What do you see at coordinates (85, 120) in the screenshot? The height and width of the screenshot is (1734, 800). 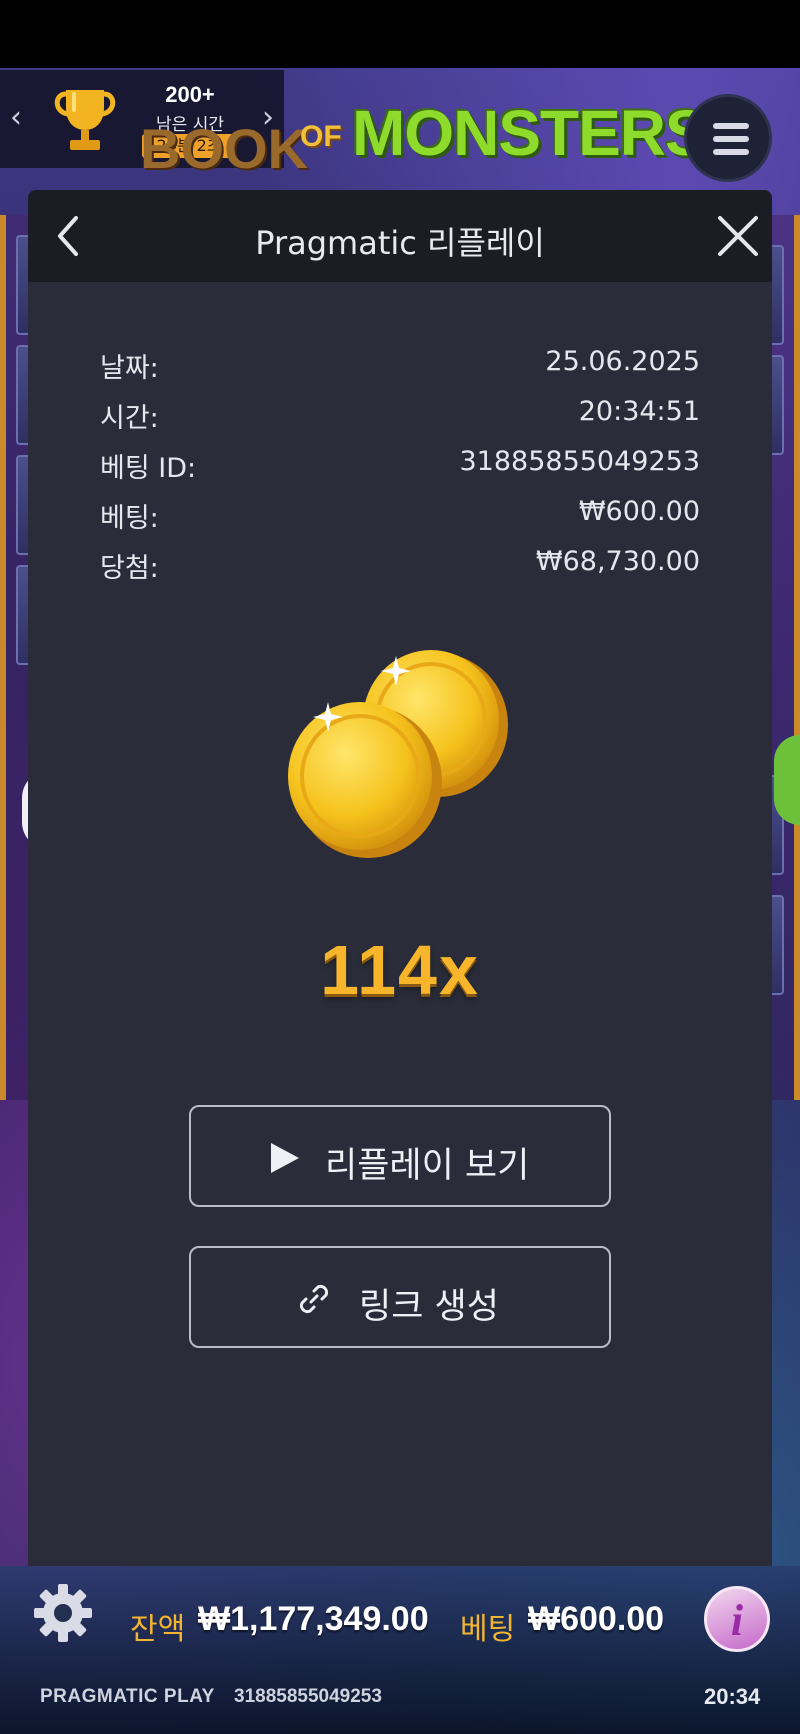 I see `trophy-icon` at bounding box center [85, 120].